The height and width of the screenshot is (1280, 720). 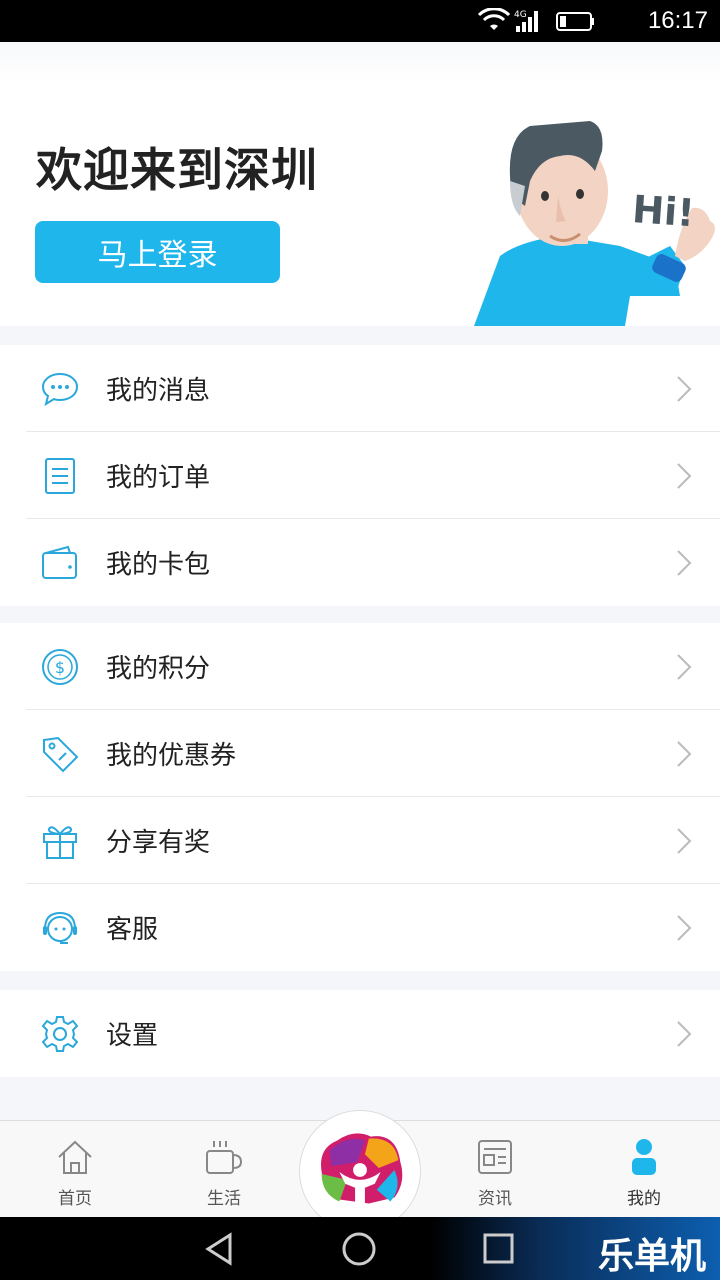 What do you see at coordinates (520, 15) in the screenshot?
I see `network-type-label: 4G` at bounding box center [520, 15].